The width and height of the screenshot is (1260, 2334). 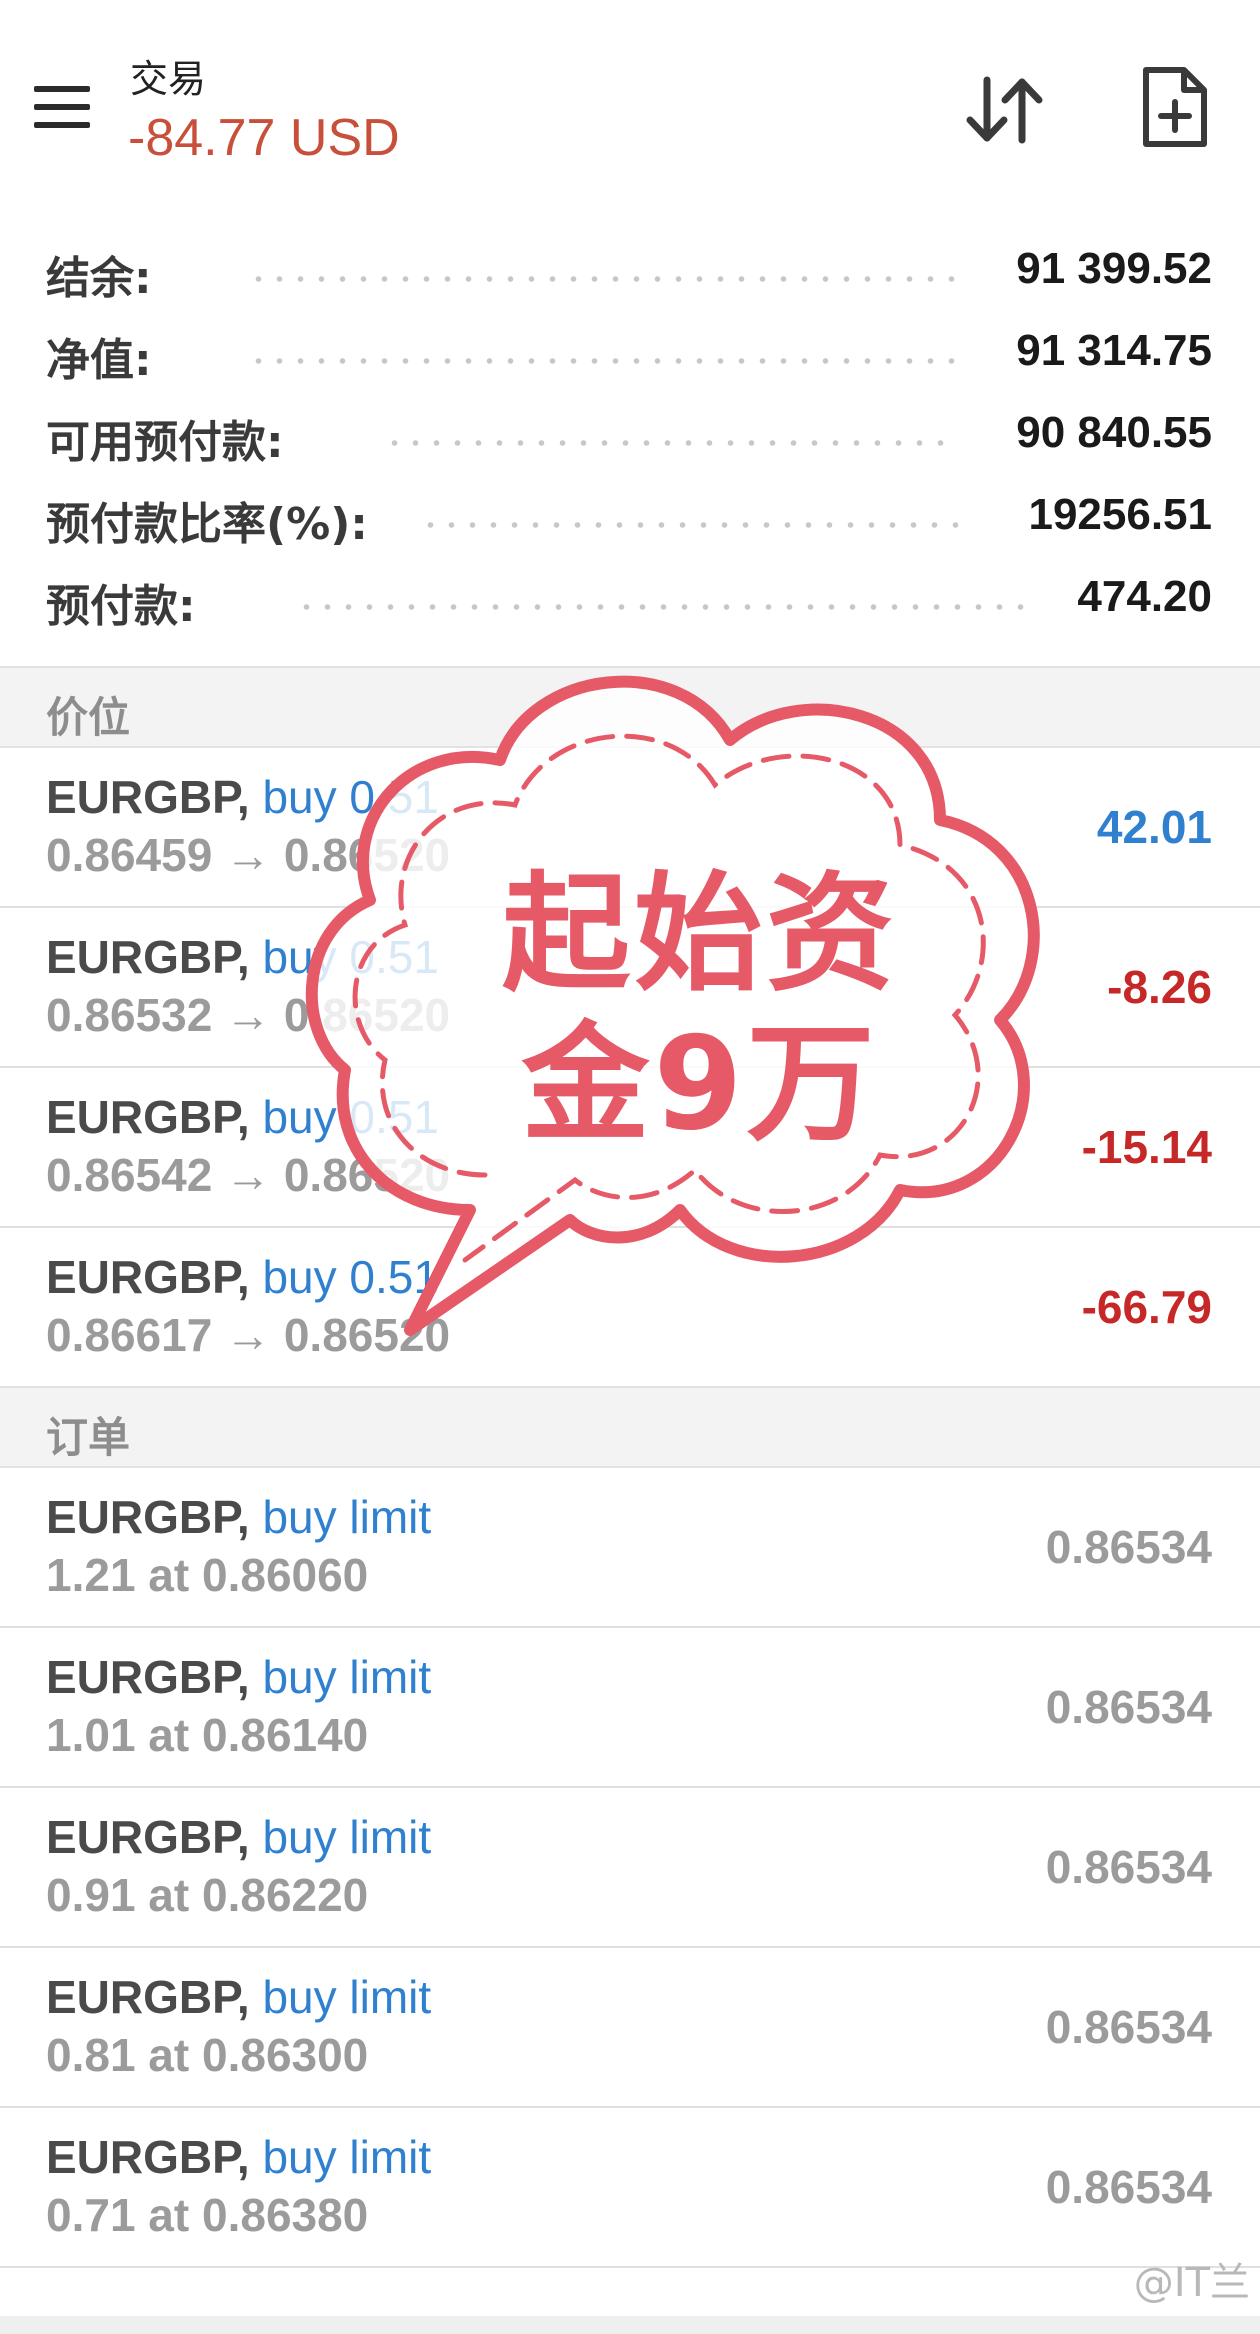 I want to click on total-profit: -84.77 USD, so click(x=264, y=138).